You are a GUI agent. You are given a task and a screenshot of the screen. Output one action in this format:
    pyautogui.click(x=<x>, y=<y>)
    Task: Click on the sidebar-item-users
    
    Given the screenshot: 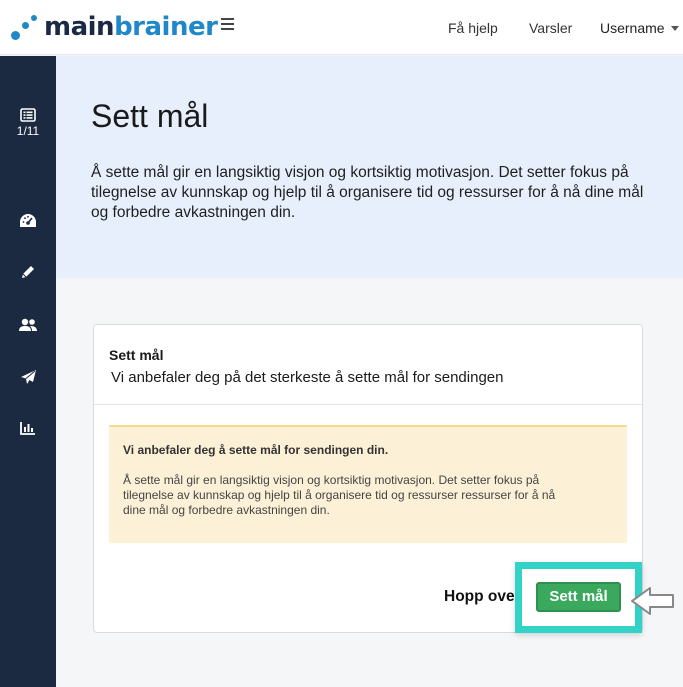 What is the action you would take?
    pyautogui.click(x=28, y=325)
    